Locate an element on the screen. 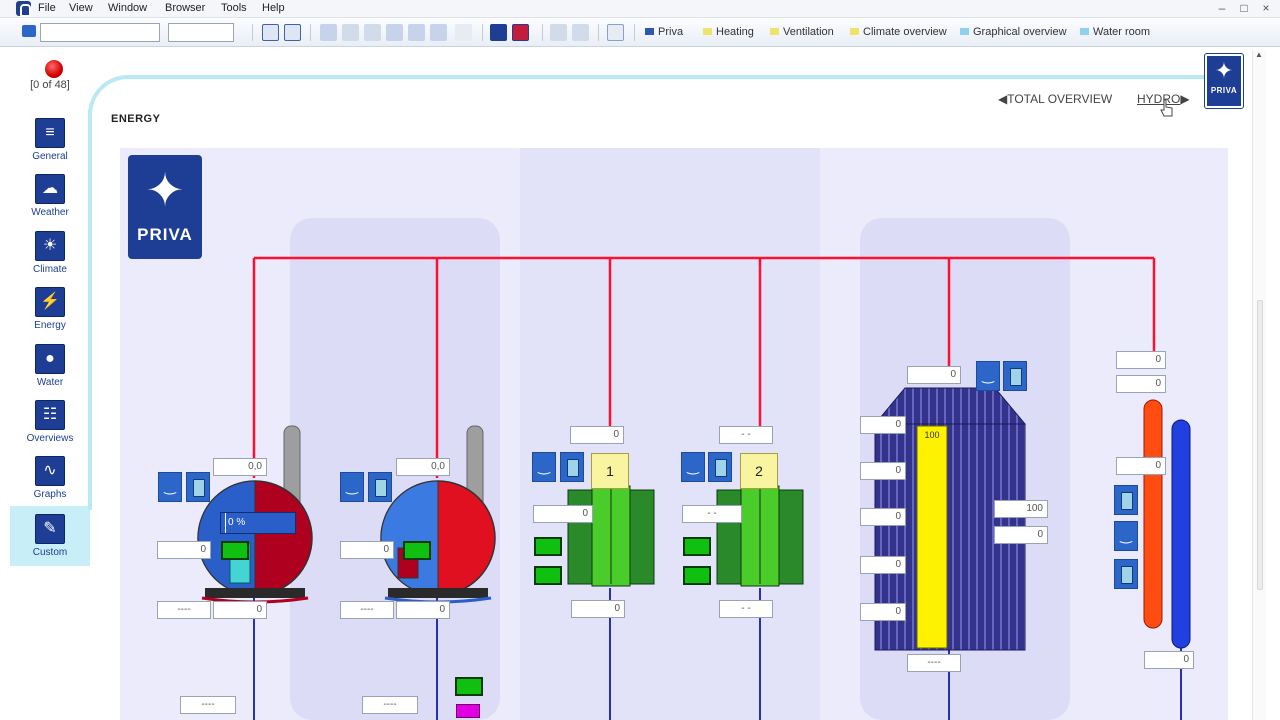  menu-help: Help is located at coordinates (273, 8).